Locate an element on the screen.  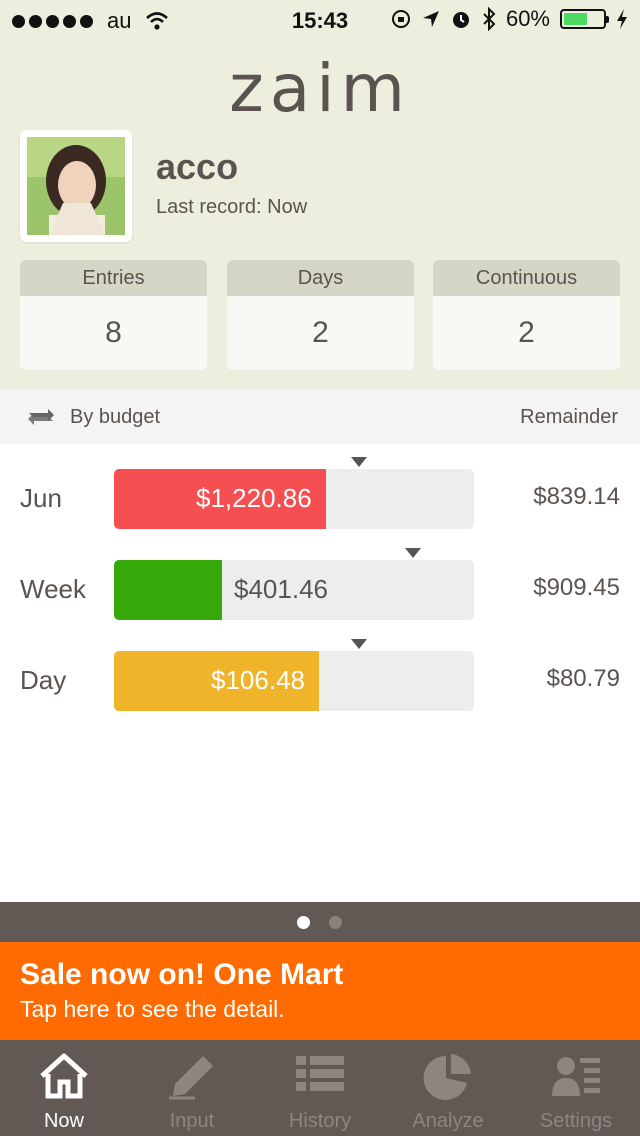
remainder-header: Remainder is located at coordinates (569, 417).